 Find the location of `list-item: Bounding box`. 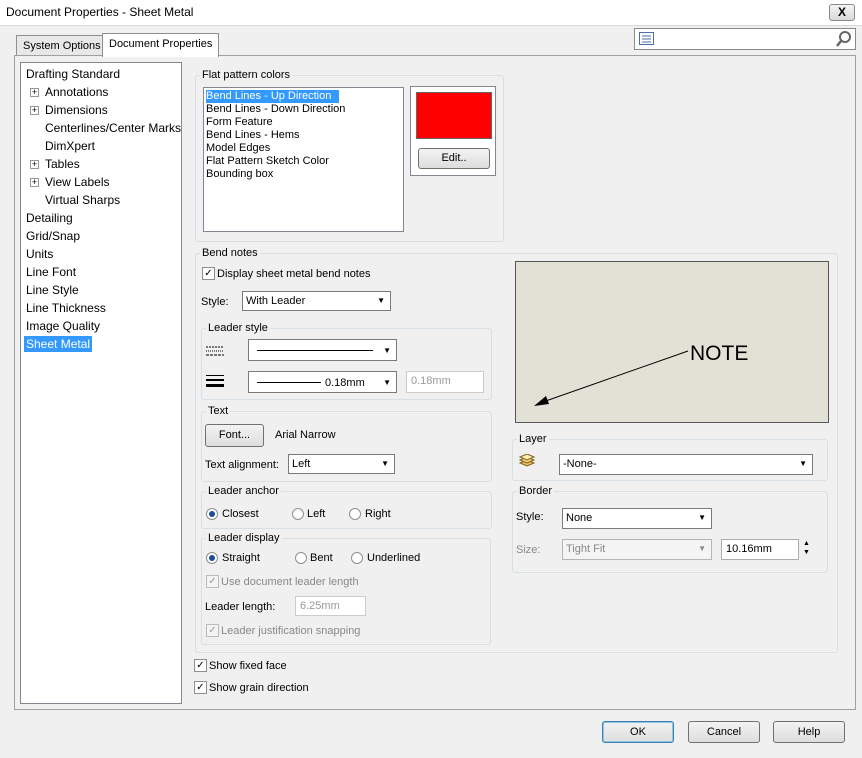

list-item: Bounding box is located at coordinates (239, 174).